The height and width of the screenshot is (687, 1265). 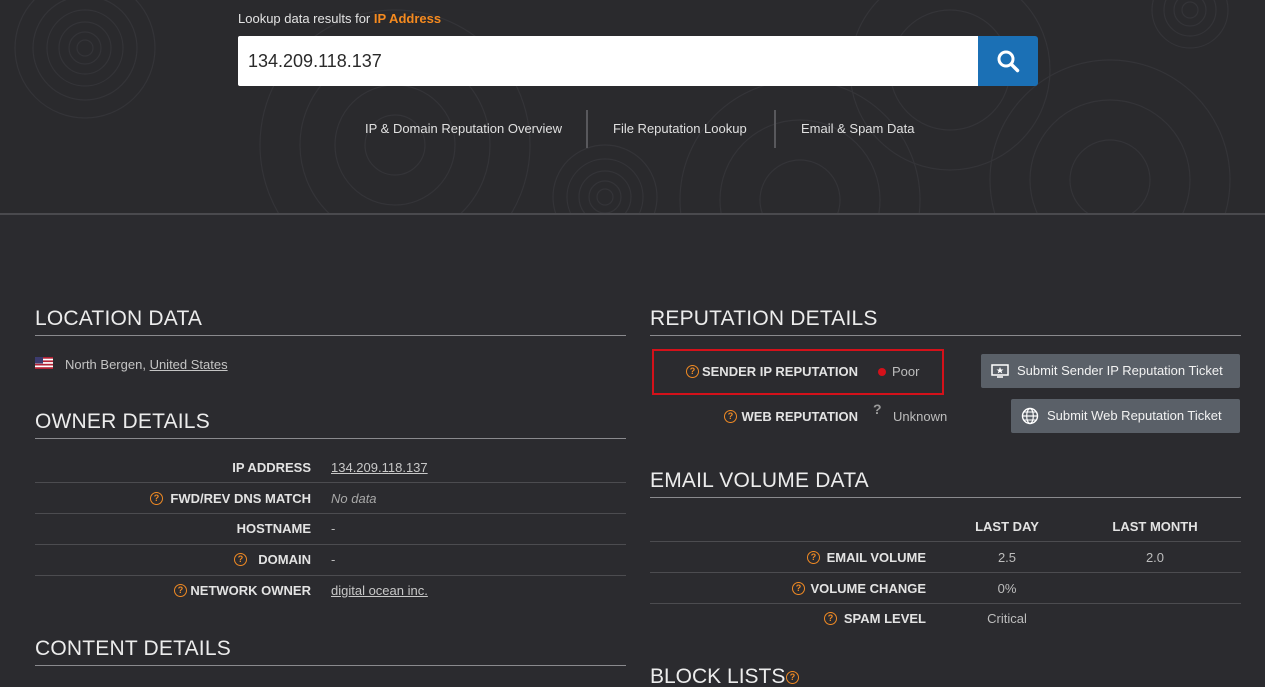 I want to click on us-flag-icon, so click(x=44, y=365).